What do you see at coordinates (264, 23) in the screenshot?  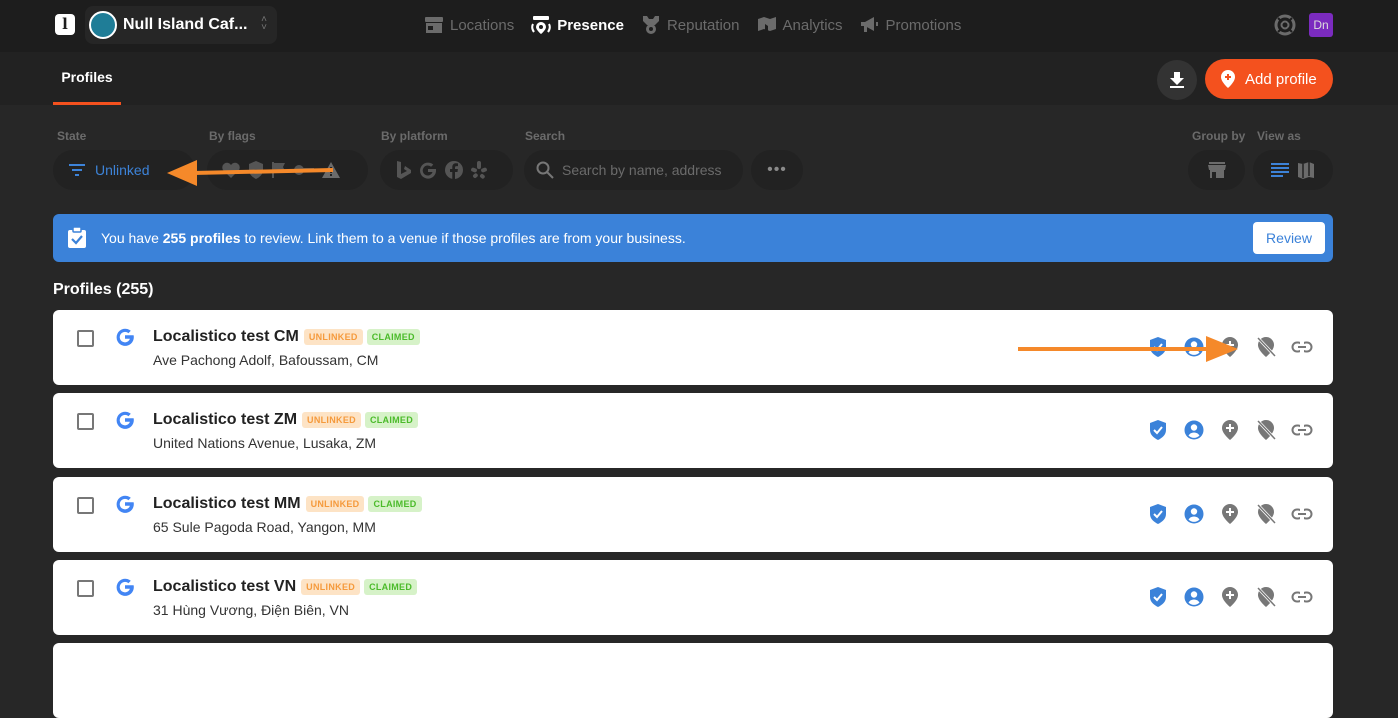 I see `chevron-up-down-icon: ˄ ˅` at bounding box center [264, 23].